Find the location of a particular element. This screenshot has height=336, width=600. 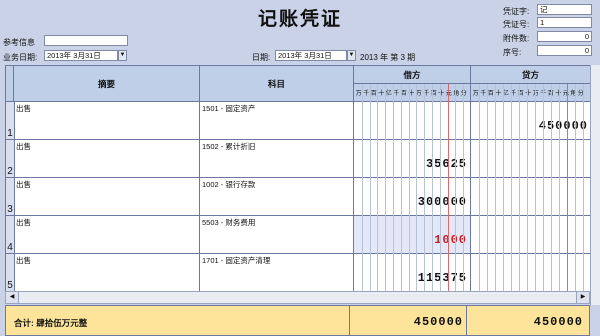

account-text: 1502 - 累计折旧 is located at coordinates (229, 146).